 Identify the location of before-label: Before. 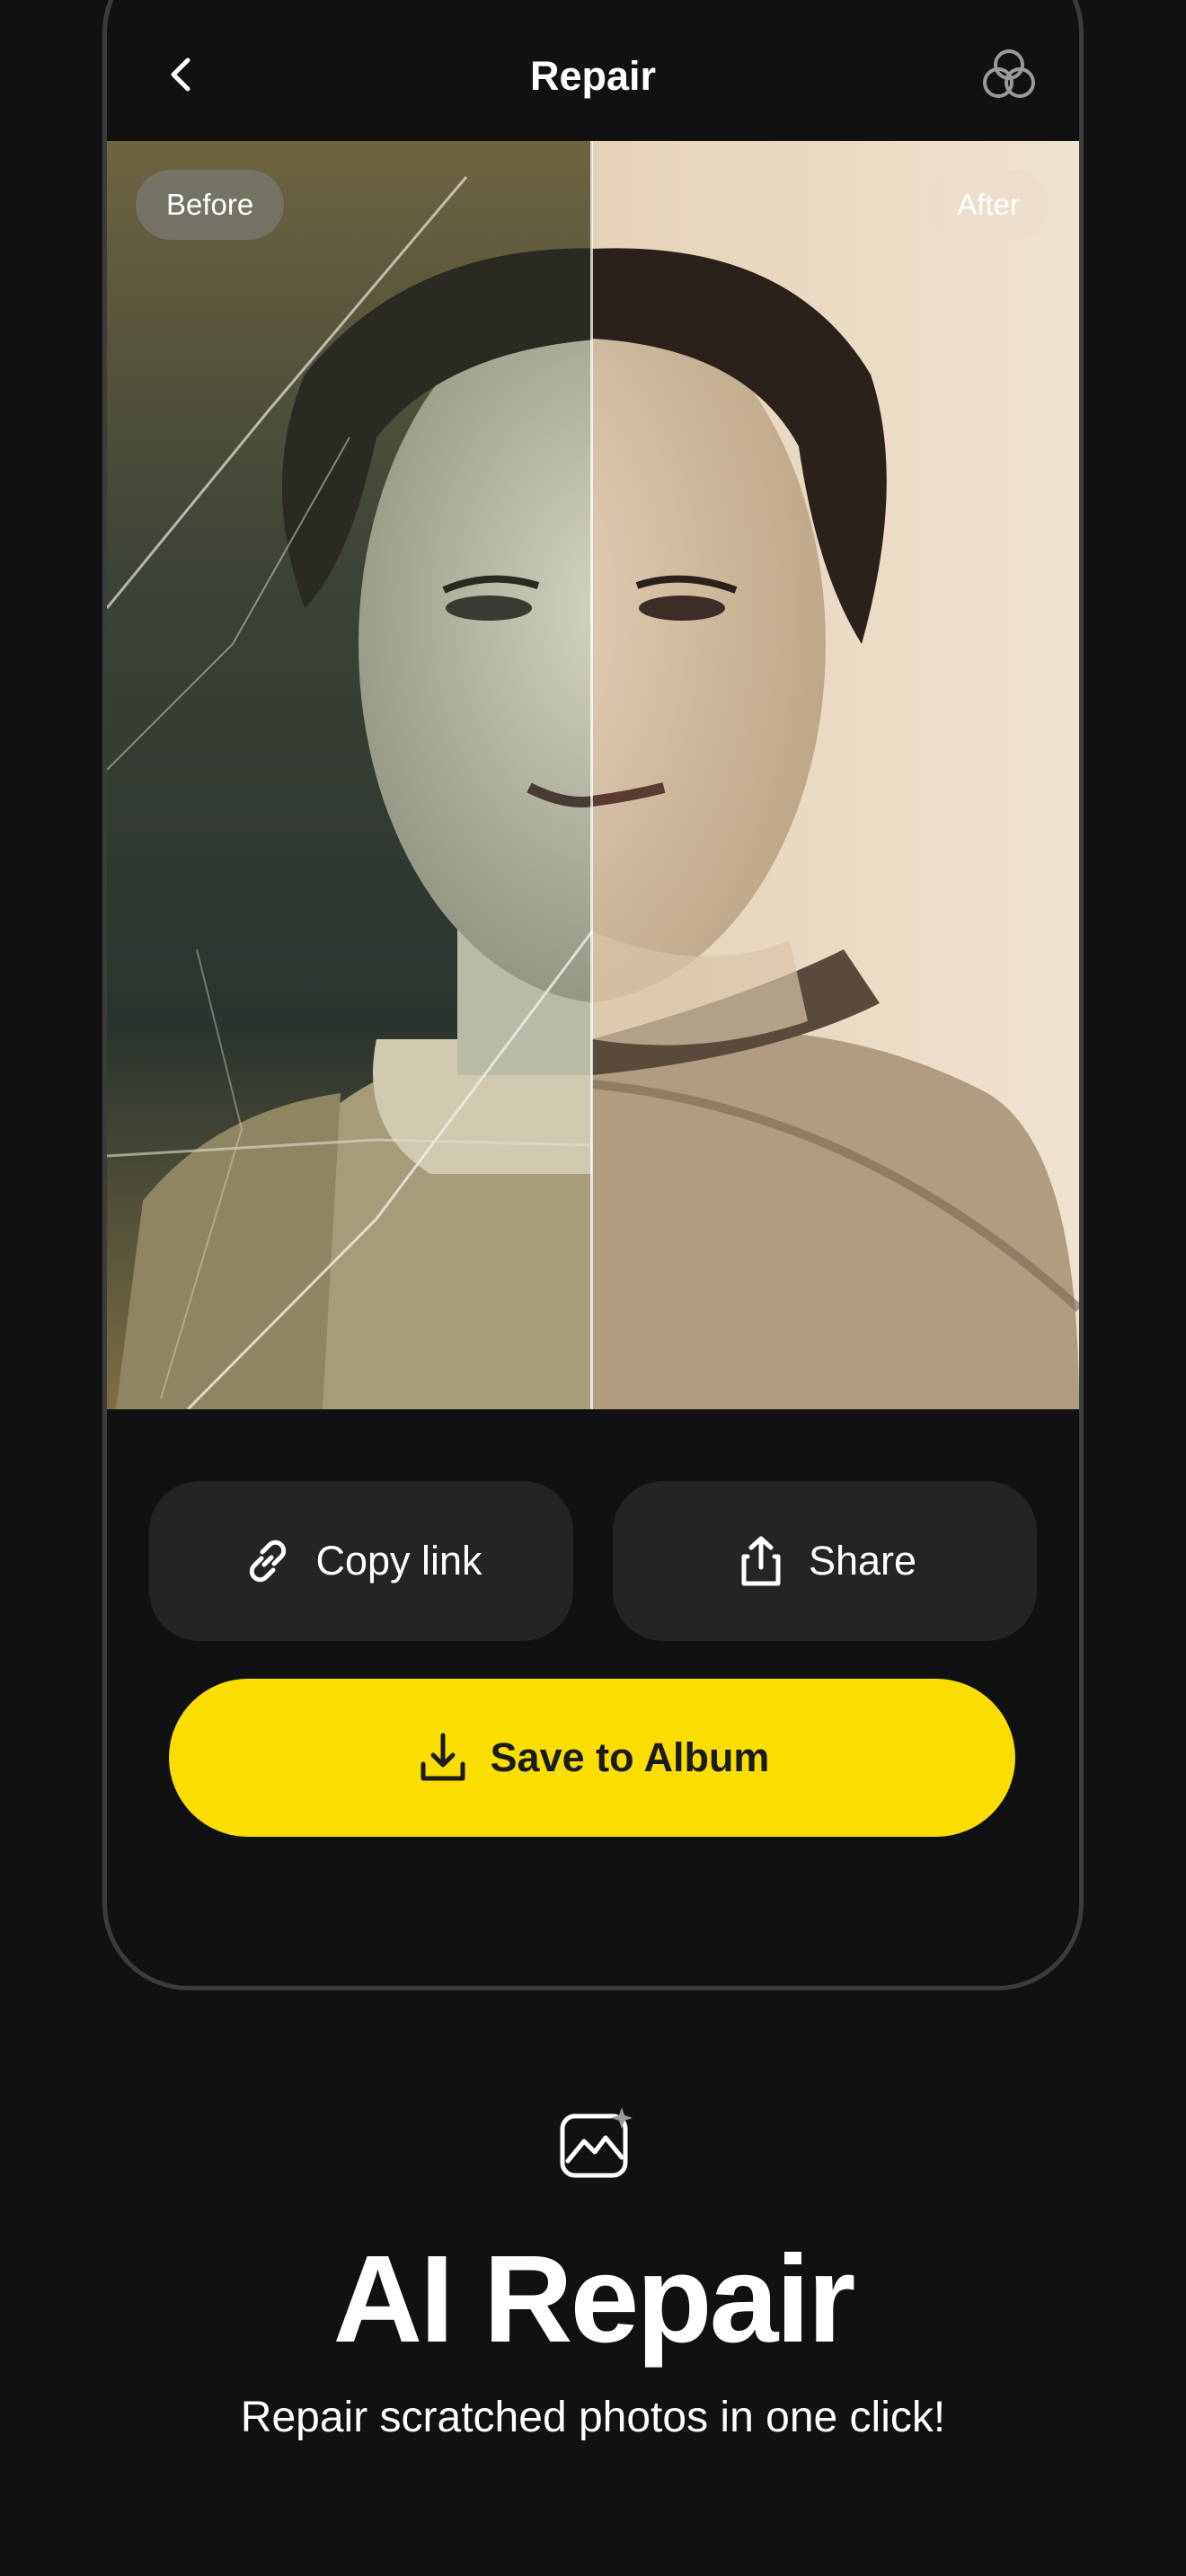
(210, 205).